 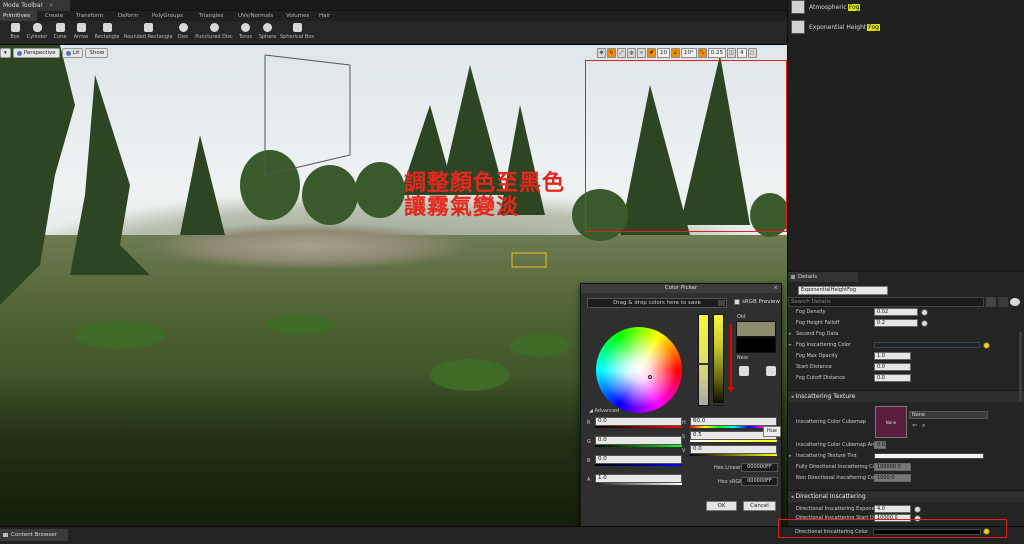 What do you see at coordinates (87, 16) in the screenshot?
I see `tab-transform: Transform` at bounding box center [87, 16].